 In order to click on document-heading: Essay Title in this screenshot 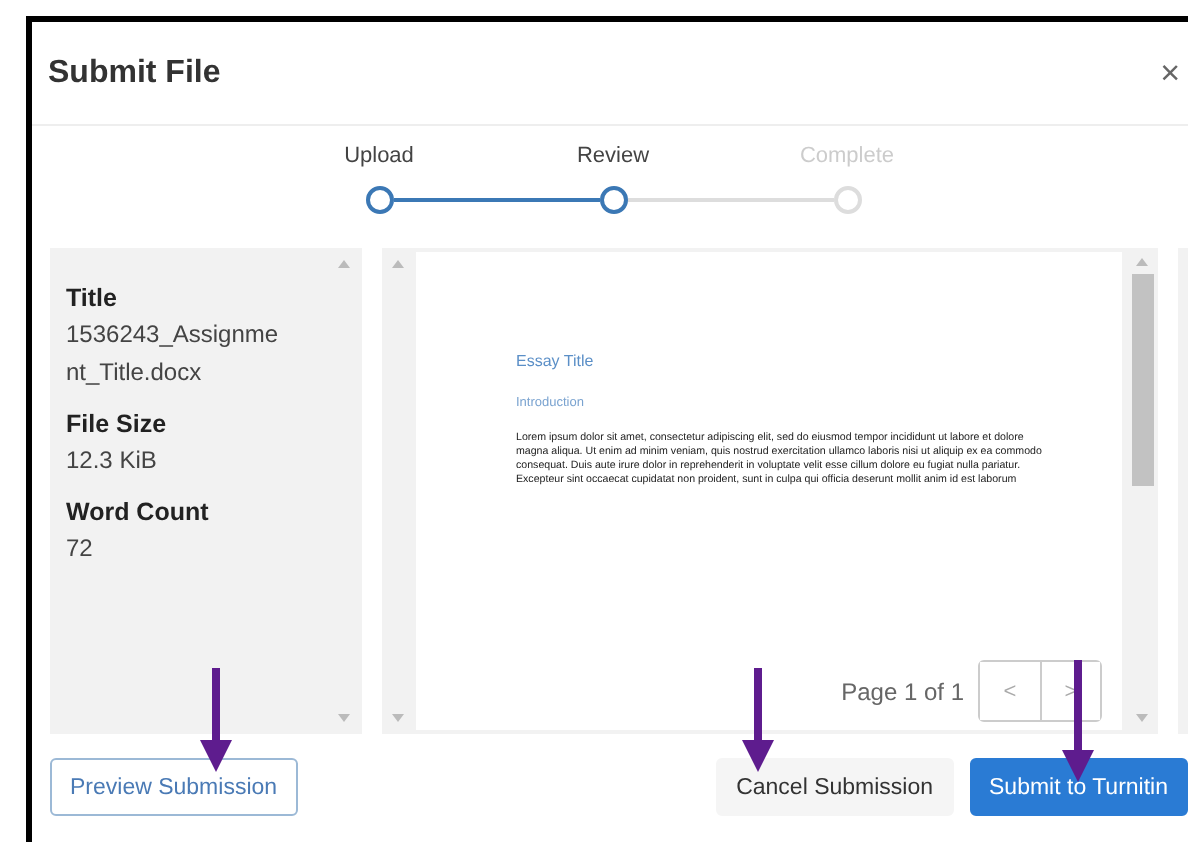, I will do `click(556, 362)`.